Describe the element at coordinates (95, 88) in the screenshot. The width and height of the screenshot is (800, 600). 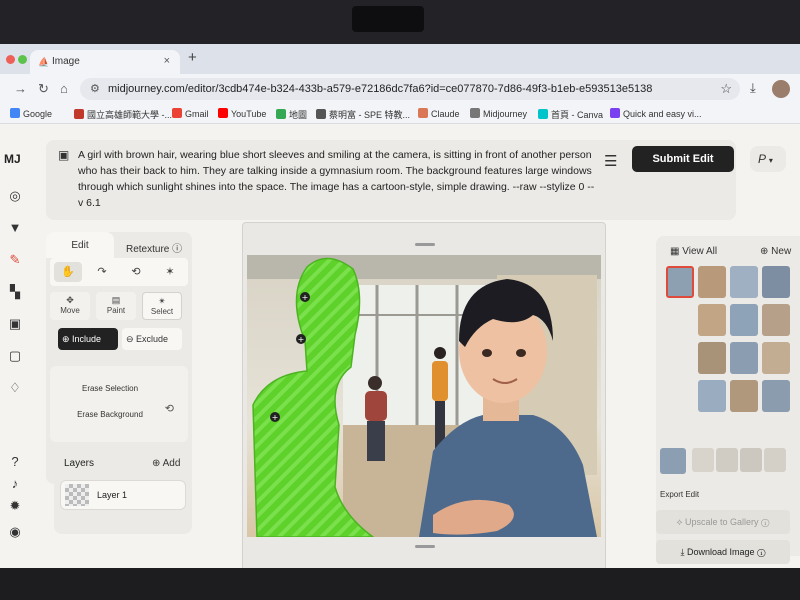
I see `site-settings-icon: ⚙` at that location.